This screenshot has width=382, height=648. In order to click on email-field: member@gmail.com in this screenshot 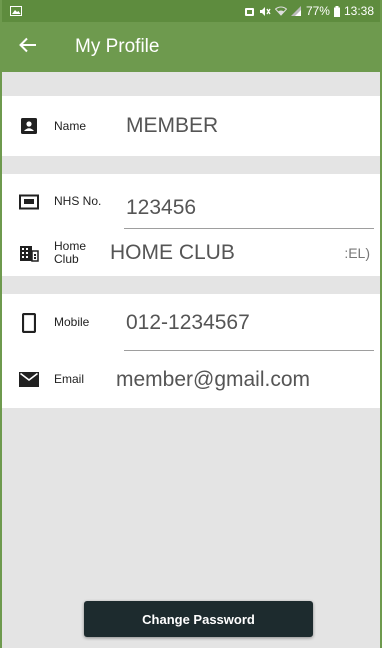, I will do `click(213, 380)`.